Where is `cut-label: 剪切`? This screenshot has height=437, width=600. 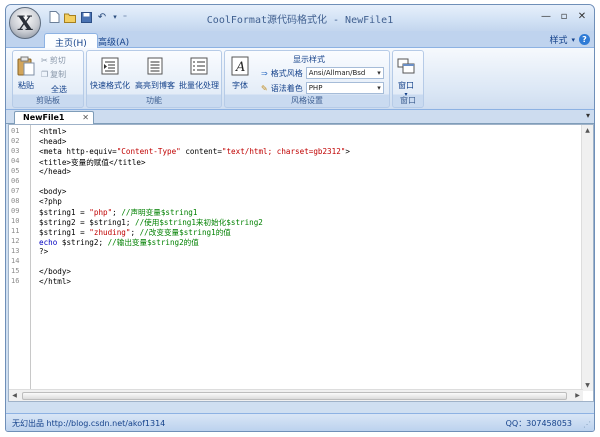 cut-label: 剪切 is located at coordinates (57, 60).